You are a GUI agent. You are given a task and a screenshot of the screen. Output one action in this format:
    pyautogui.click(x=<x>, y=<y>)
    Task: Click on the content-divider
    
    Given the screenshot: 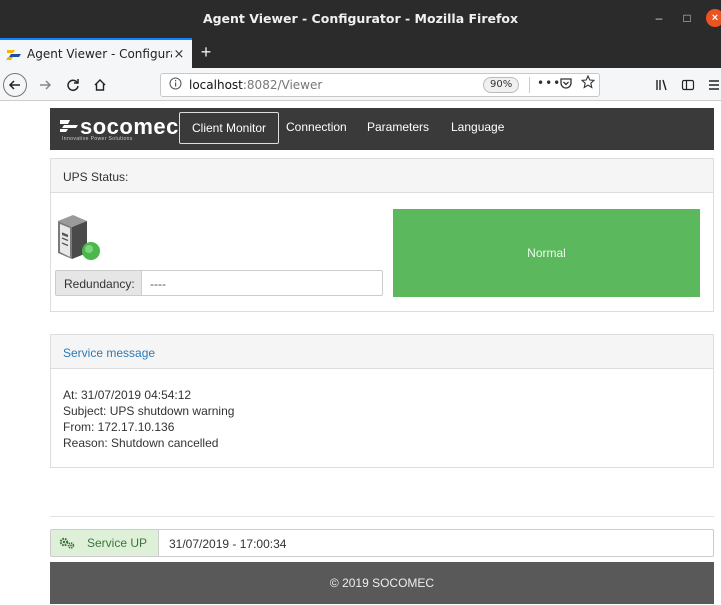 What is the action you would take?
    pyautogui.click(x=382, y=516)
    